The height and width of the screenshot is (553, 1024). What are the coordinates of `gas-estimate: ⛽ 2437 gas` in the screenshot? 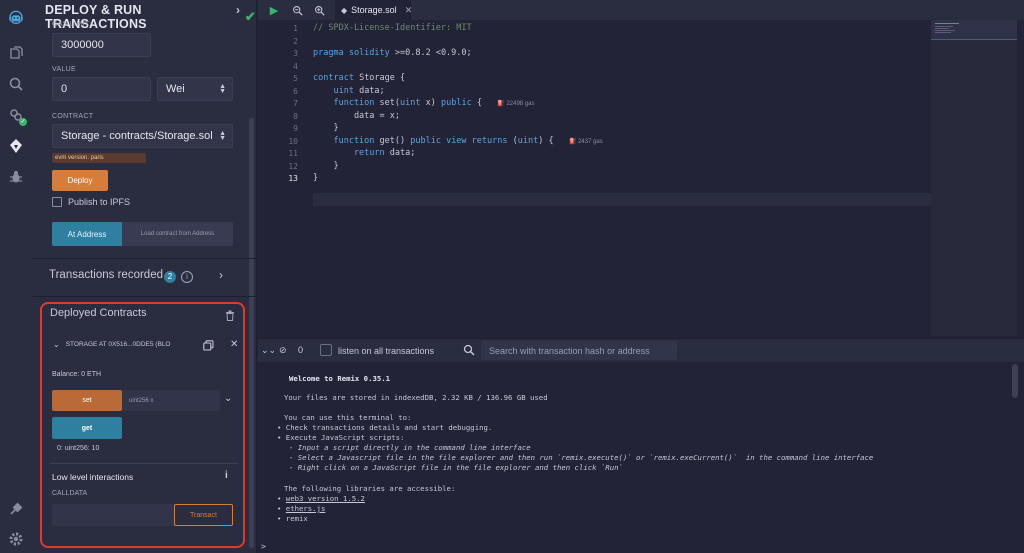 It's located at (585, 142).